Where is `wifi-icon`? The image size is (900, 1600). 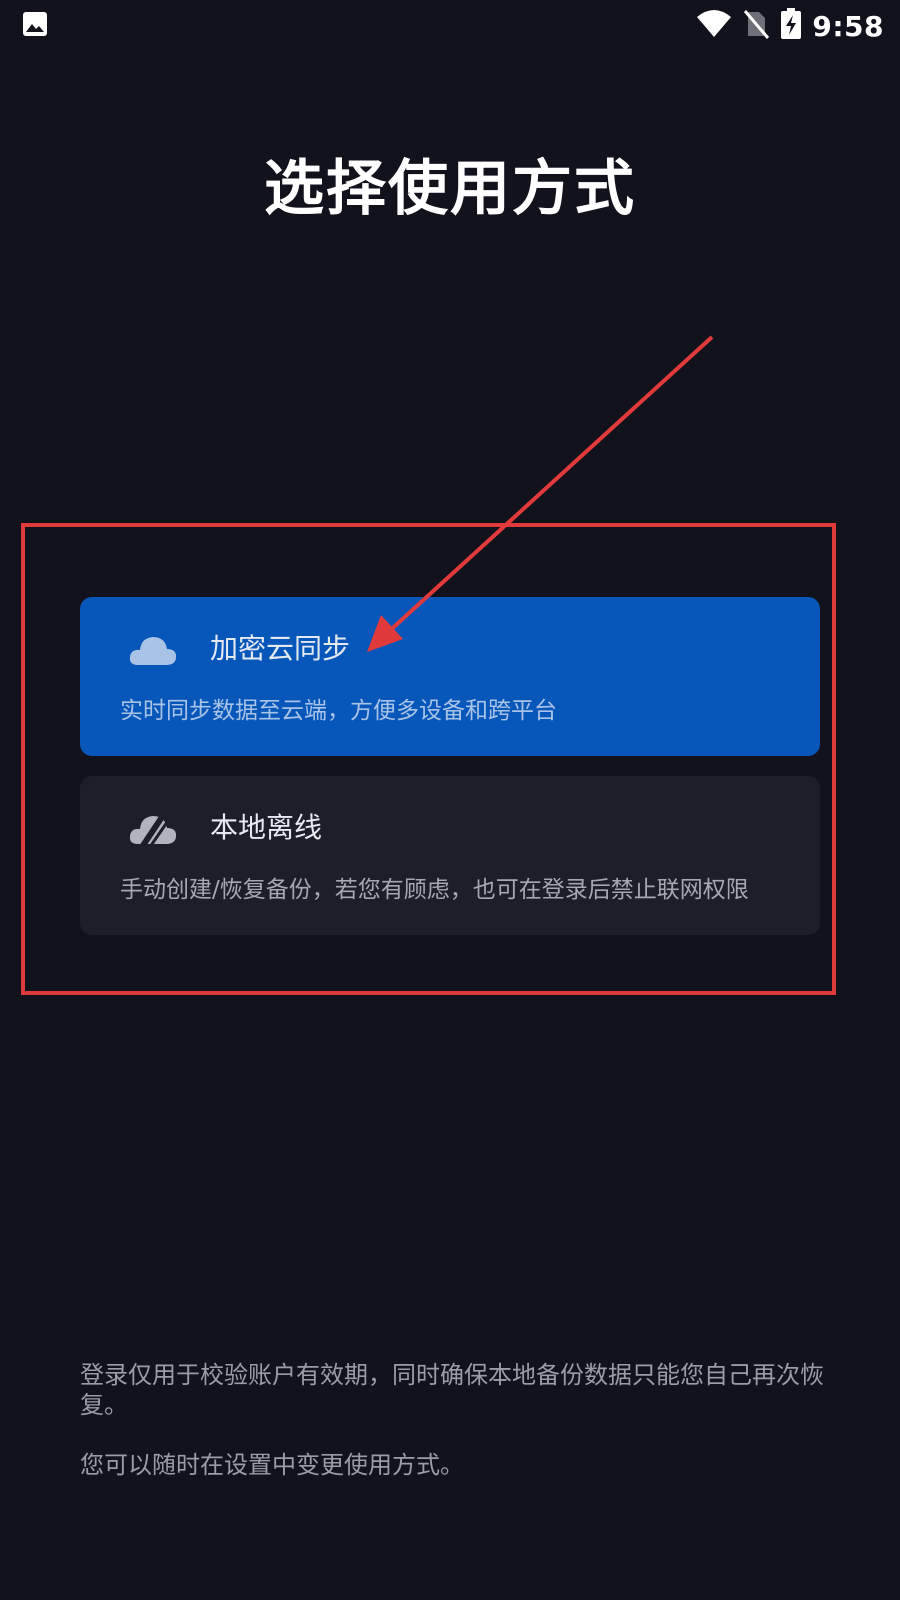 wifi-icon is located at coordinates (714, 26).